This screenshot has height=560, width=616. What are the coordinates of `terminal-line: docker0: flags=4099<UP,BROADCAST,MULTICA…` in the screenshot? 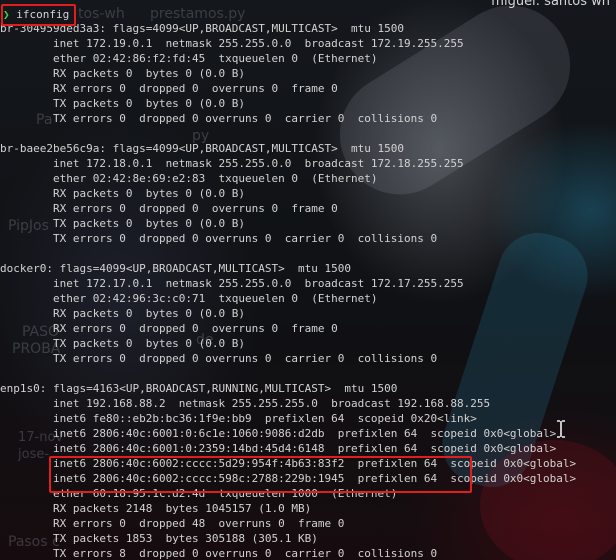 It's located at (175, 268).